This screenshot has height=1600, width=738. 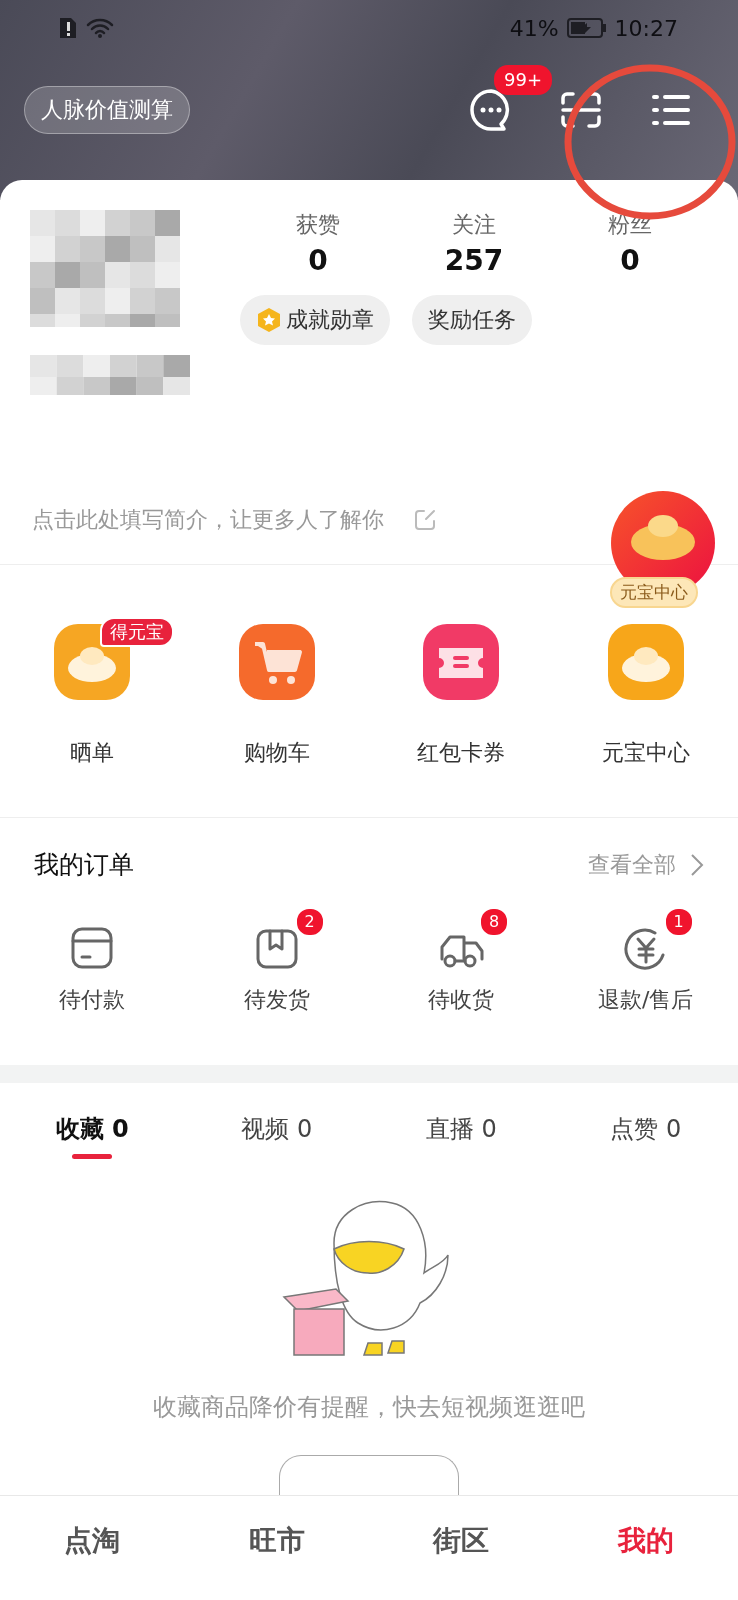 I want to click on empty-state-message: 收藏商品降价有提醒，快去短视频逛逛吧, so click(x=369, y=1407).